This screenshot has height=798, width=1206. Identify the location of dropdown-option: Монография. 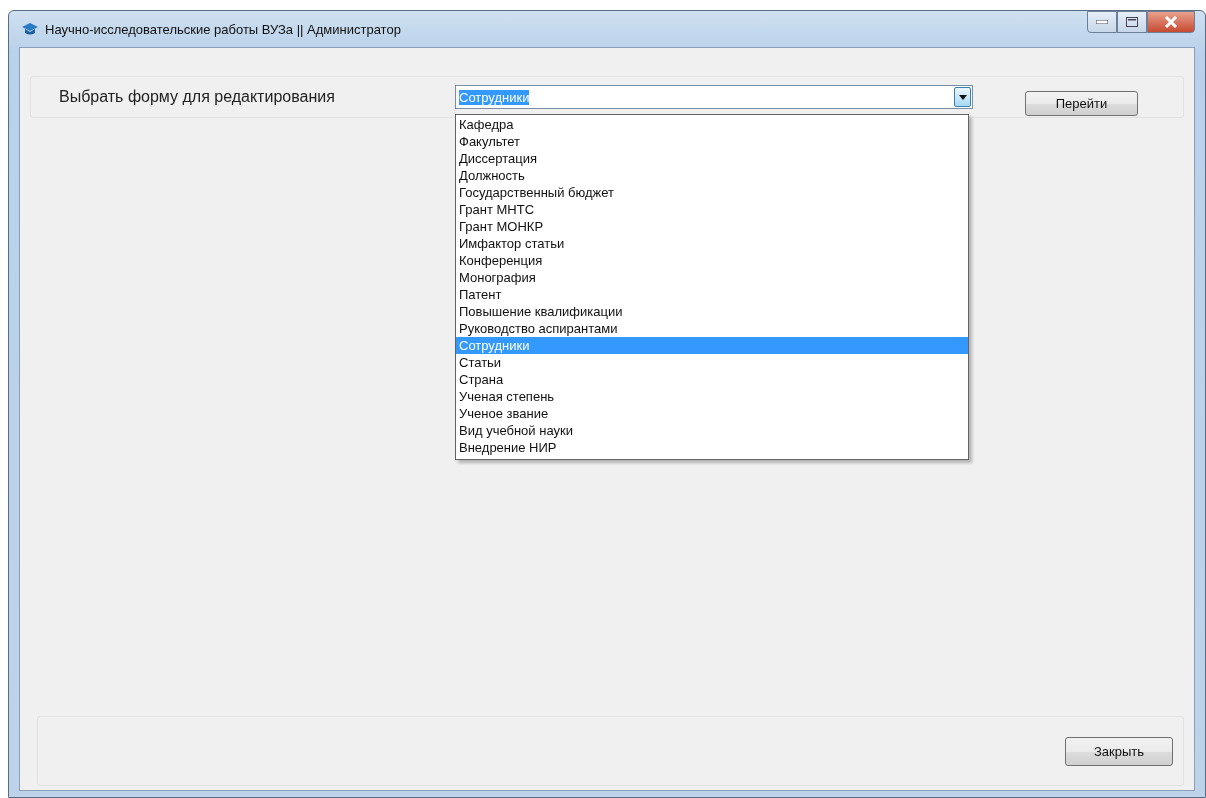
(712, 277).